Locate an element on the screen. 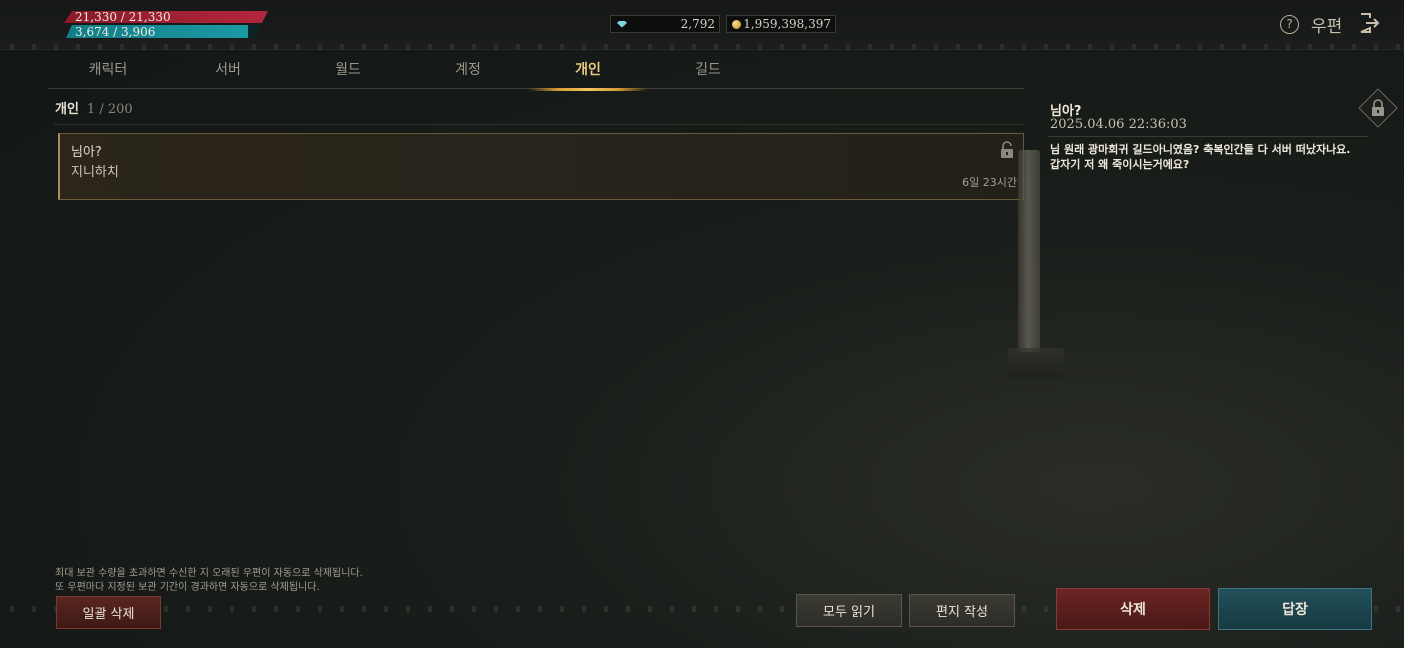 This screenshot has height=648, width=1404. mail-list-item: 님아? 지니하치 6일 23시간 is located at coordinates (541, 166).